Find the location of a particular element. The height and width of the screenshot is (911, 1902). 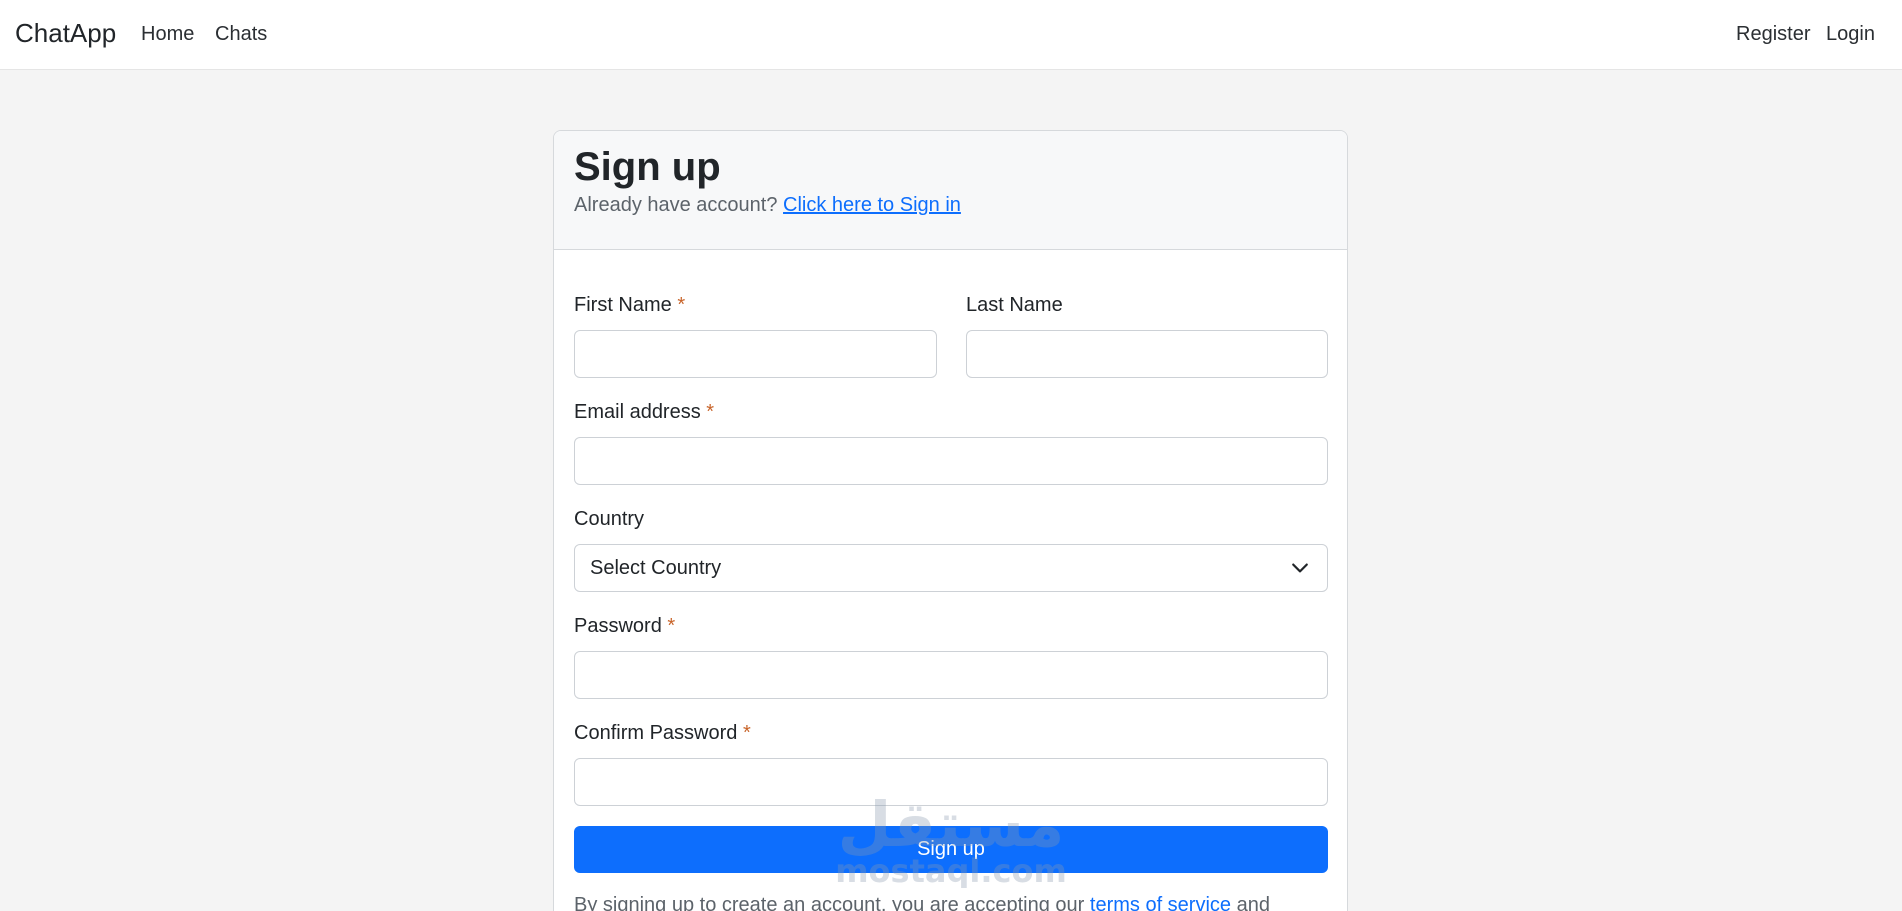

brand-logo: ChatApp is located at coordinates (65, 33).